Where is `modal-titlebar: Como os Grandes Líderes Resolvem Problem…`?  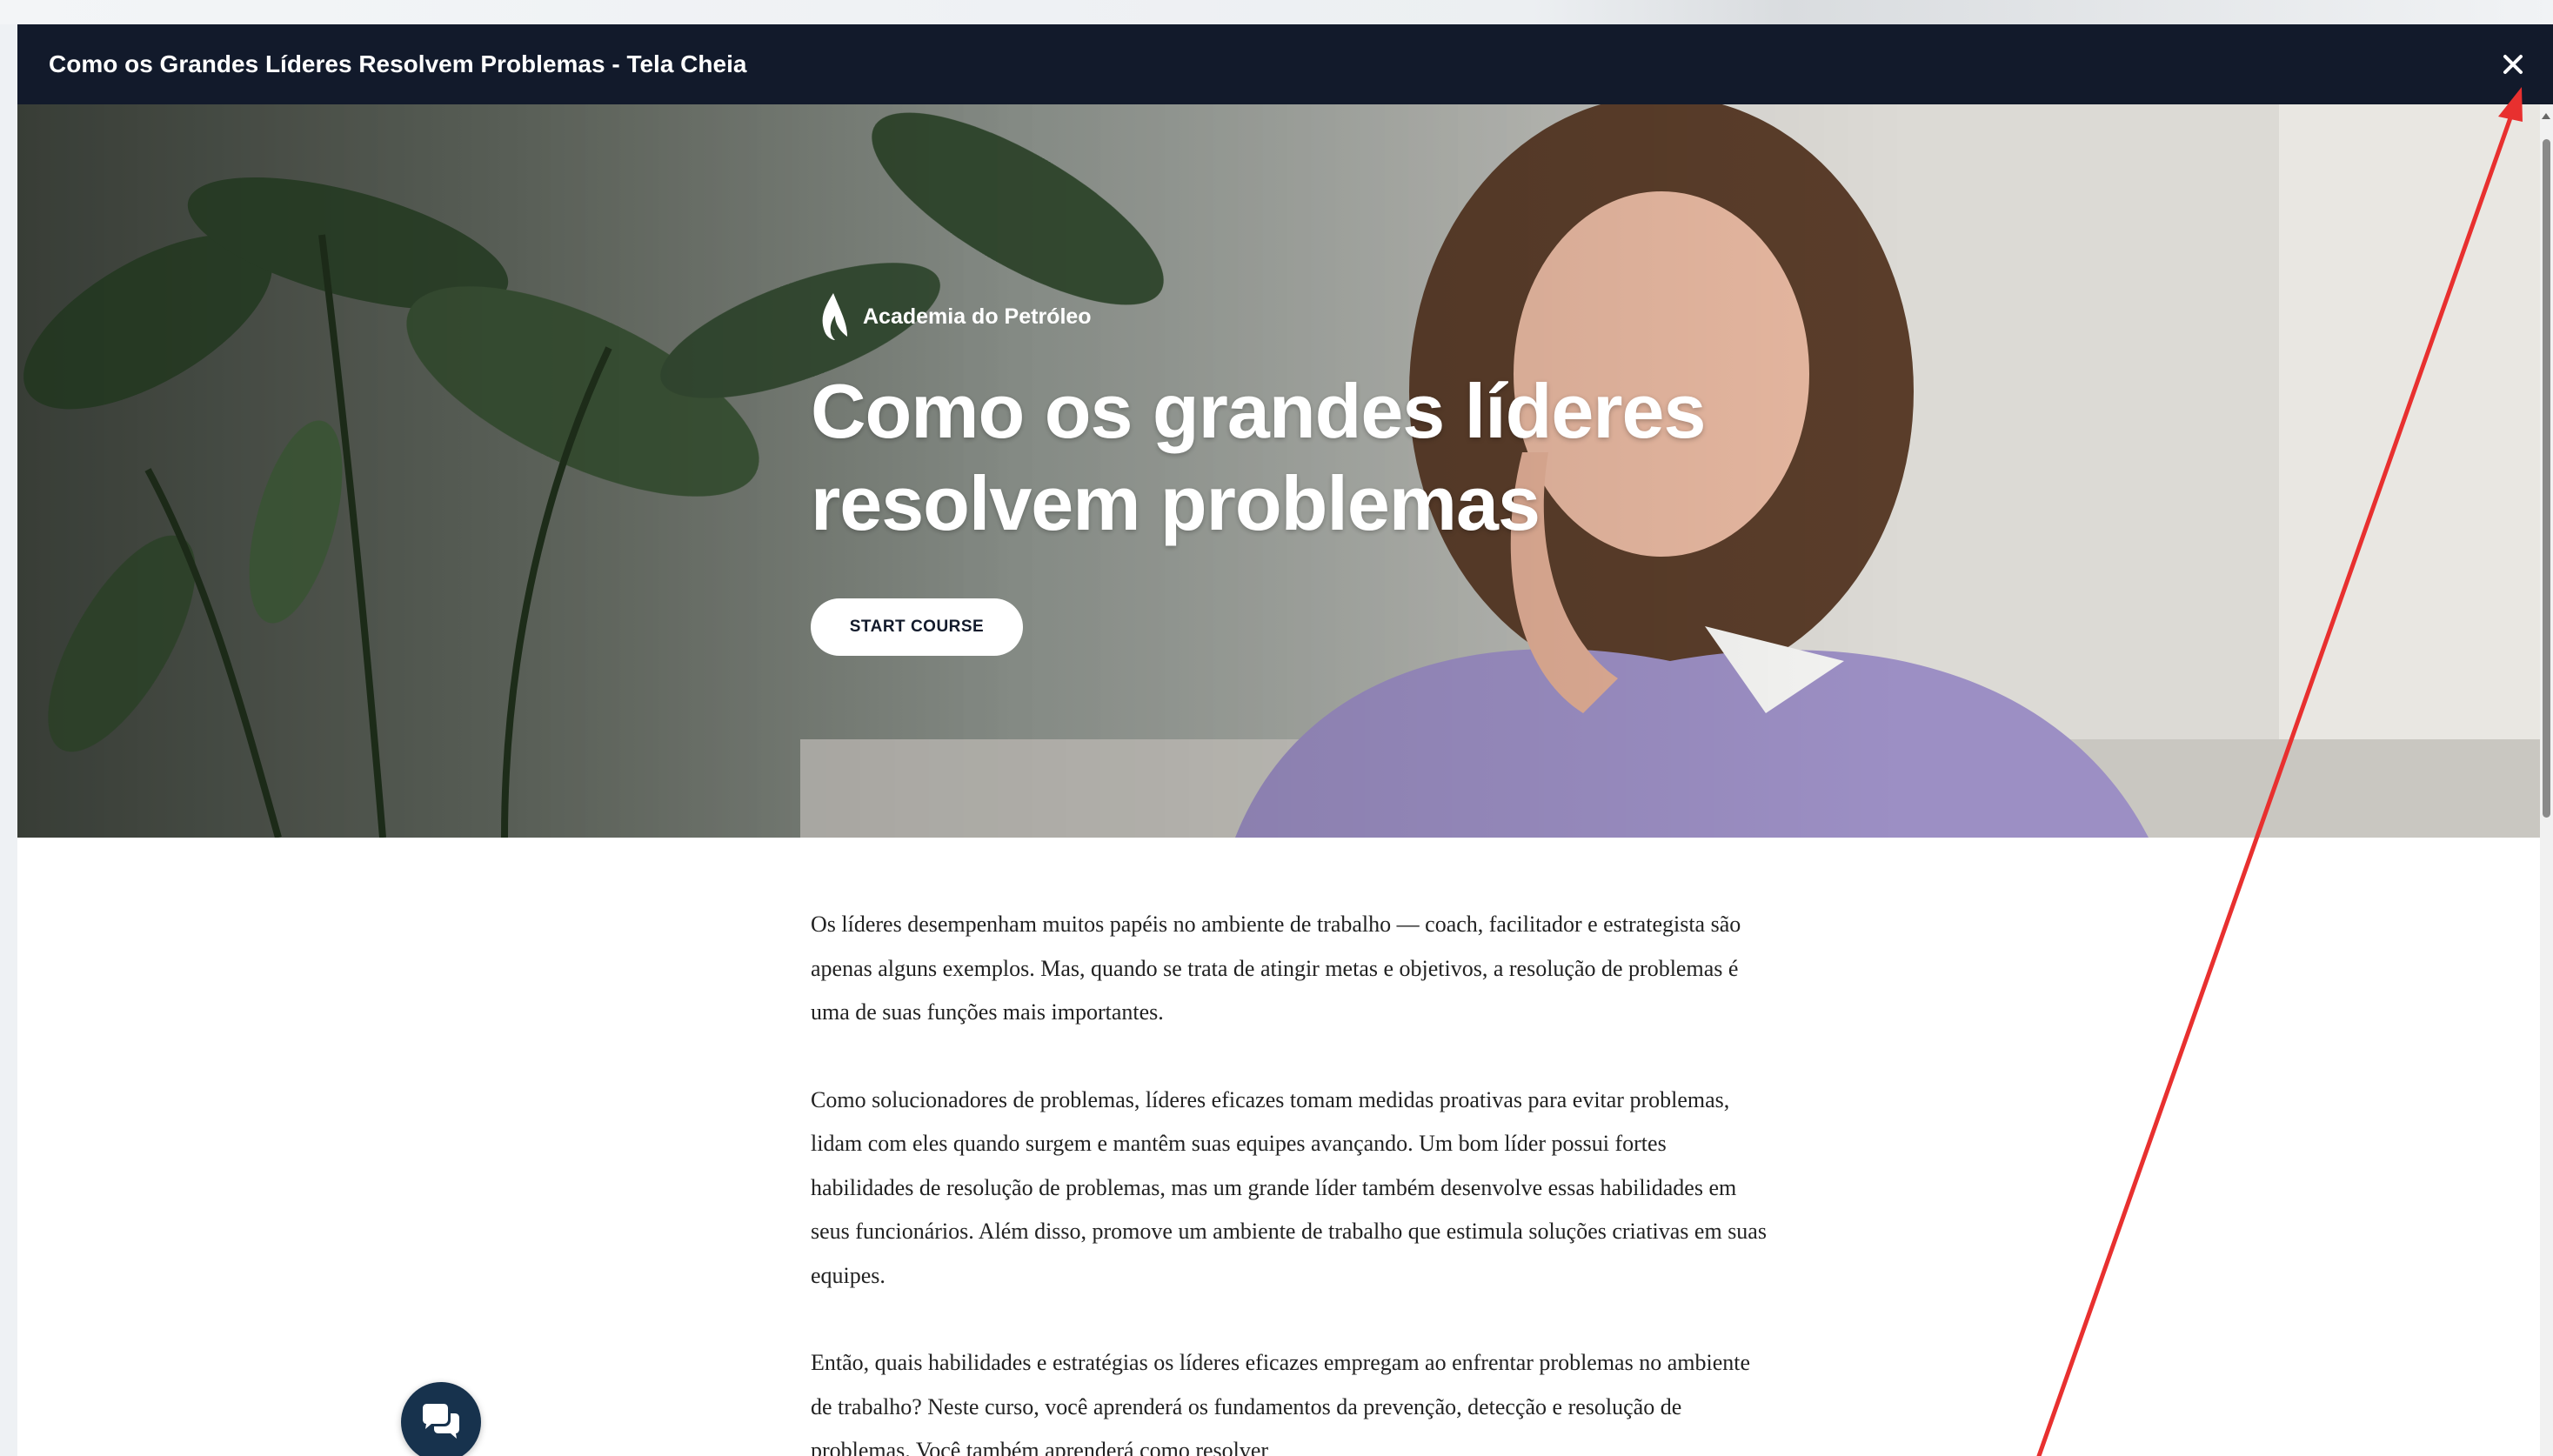 modal-titlebar: Como os Grandes Líderes Resolvem Problem… is located at coordinates (1285, 64).